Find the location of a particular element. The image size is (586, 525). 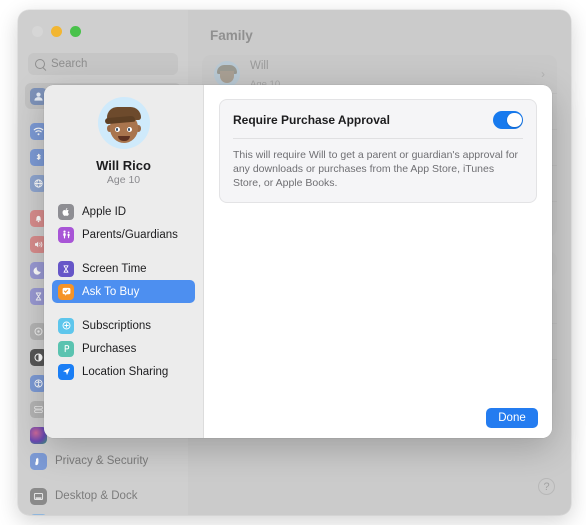

sidebar-item-privacy-security: Privacy & Security is located at coordinates (103, 461).